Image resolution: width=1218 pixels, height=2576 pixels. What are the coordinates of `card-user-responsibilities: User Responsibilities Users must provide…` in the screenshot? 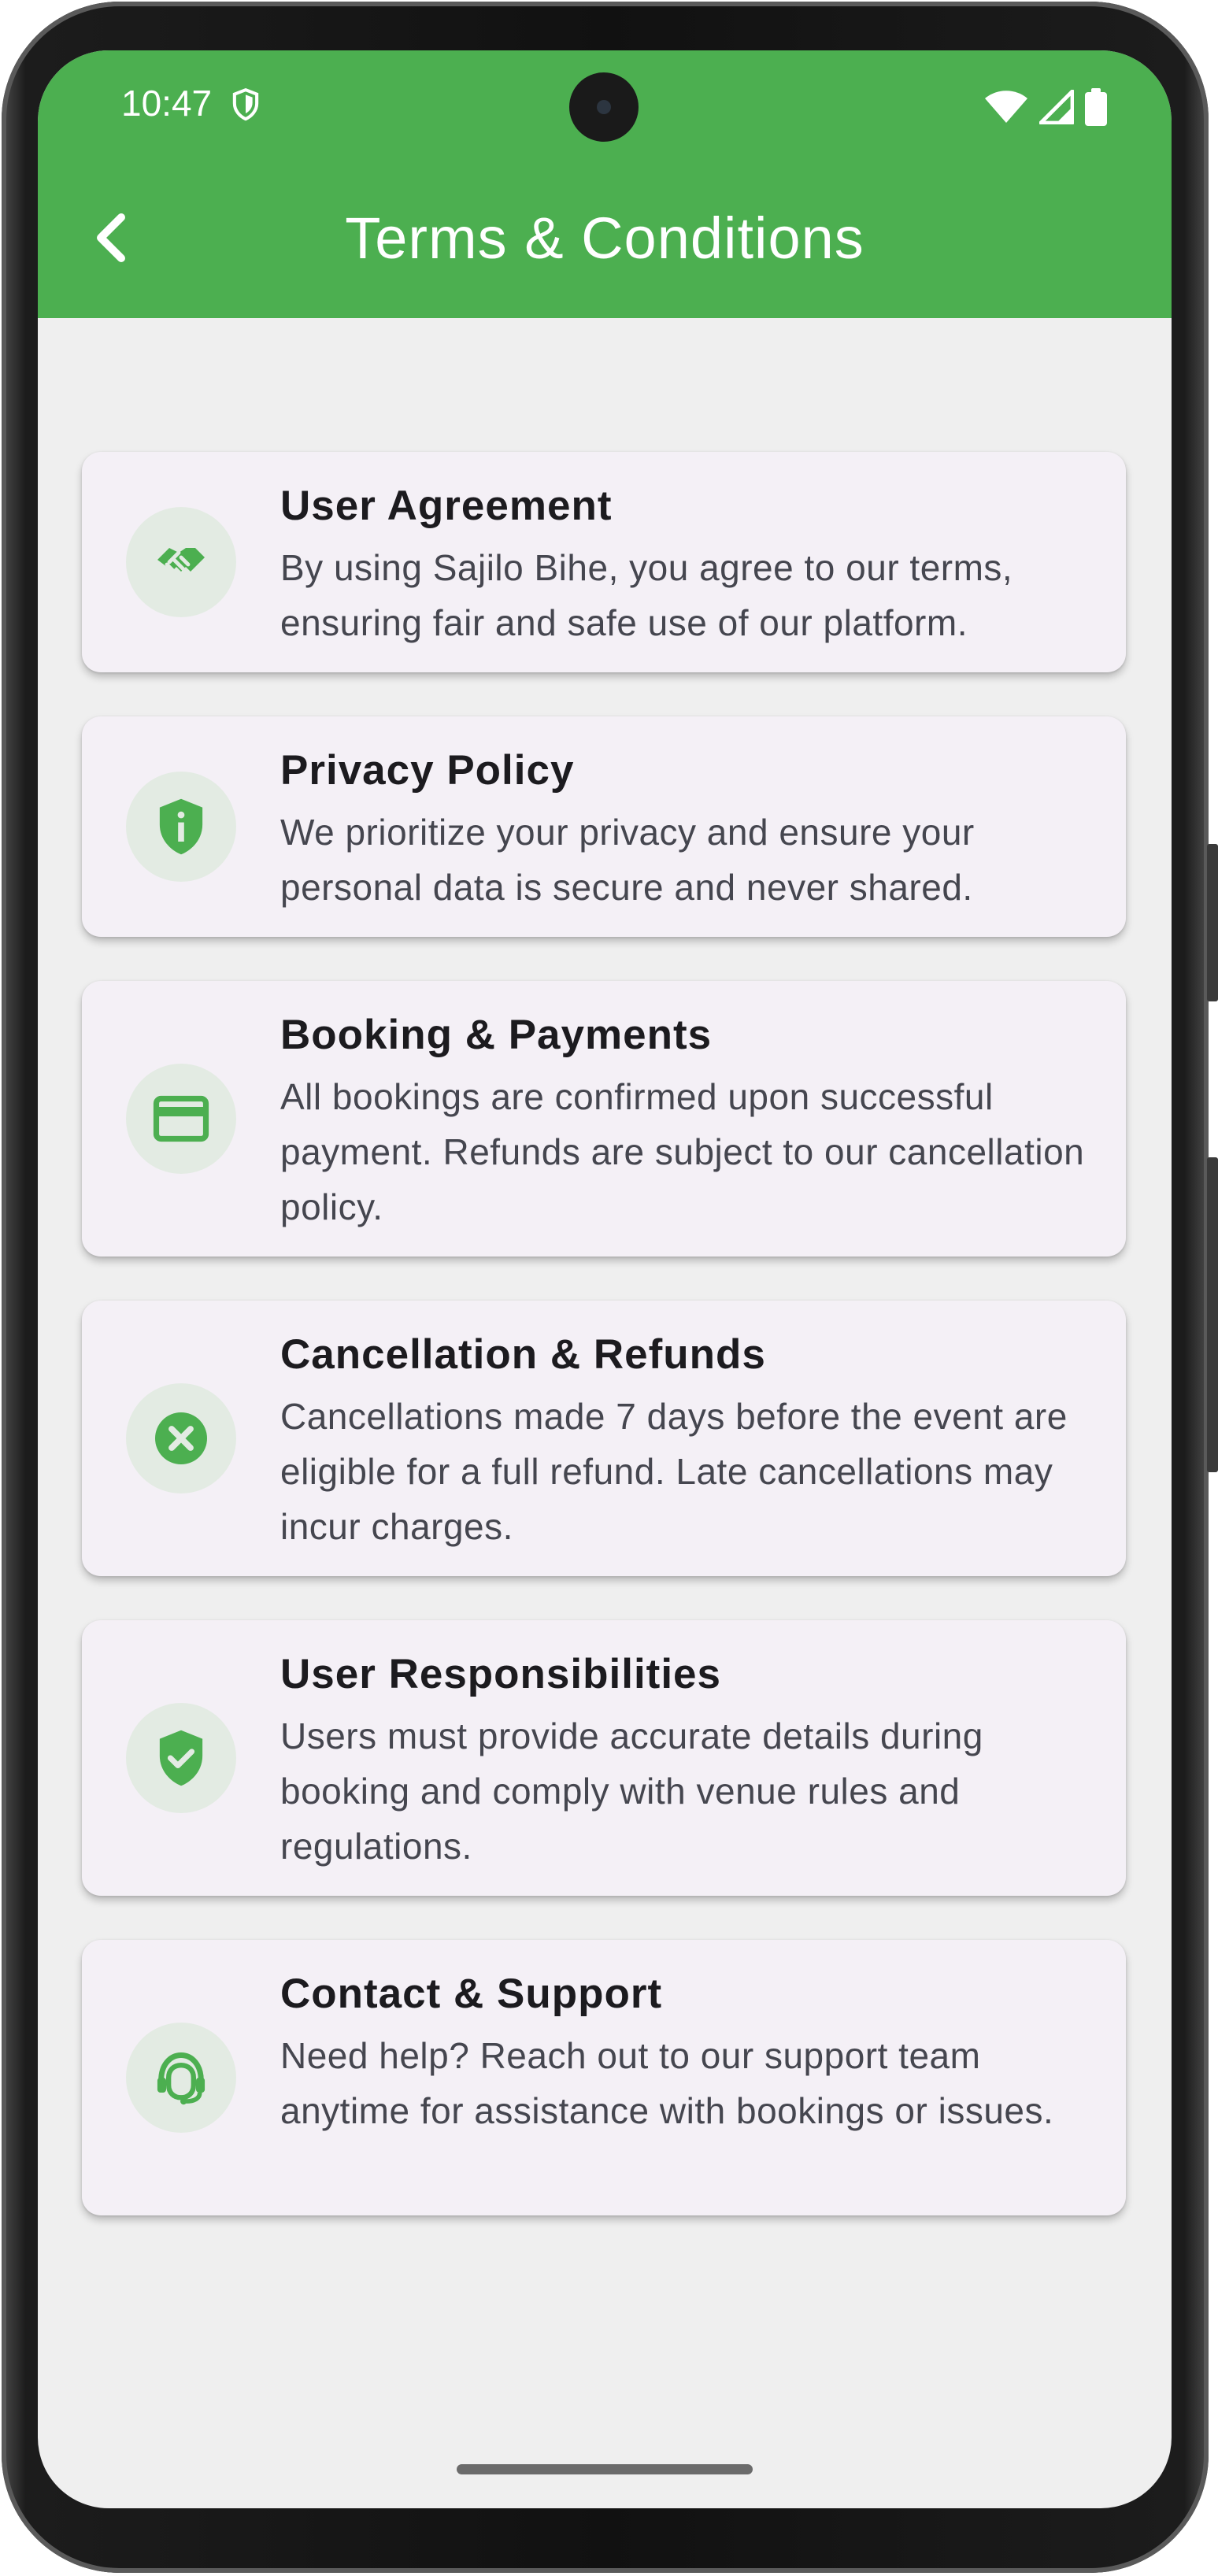 It's located at (604, 1758).